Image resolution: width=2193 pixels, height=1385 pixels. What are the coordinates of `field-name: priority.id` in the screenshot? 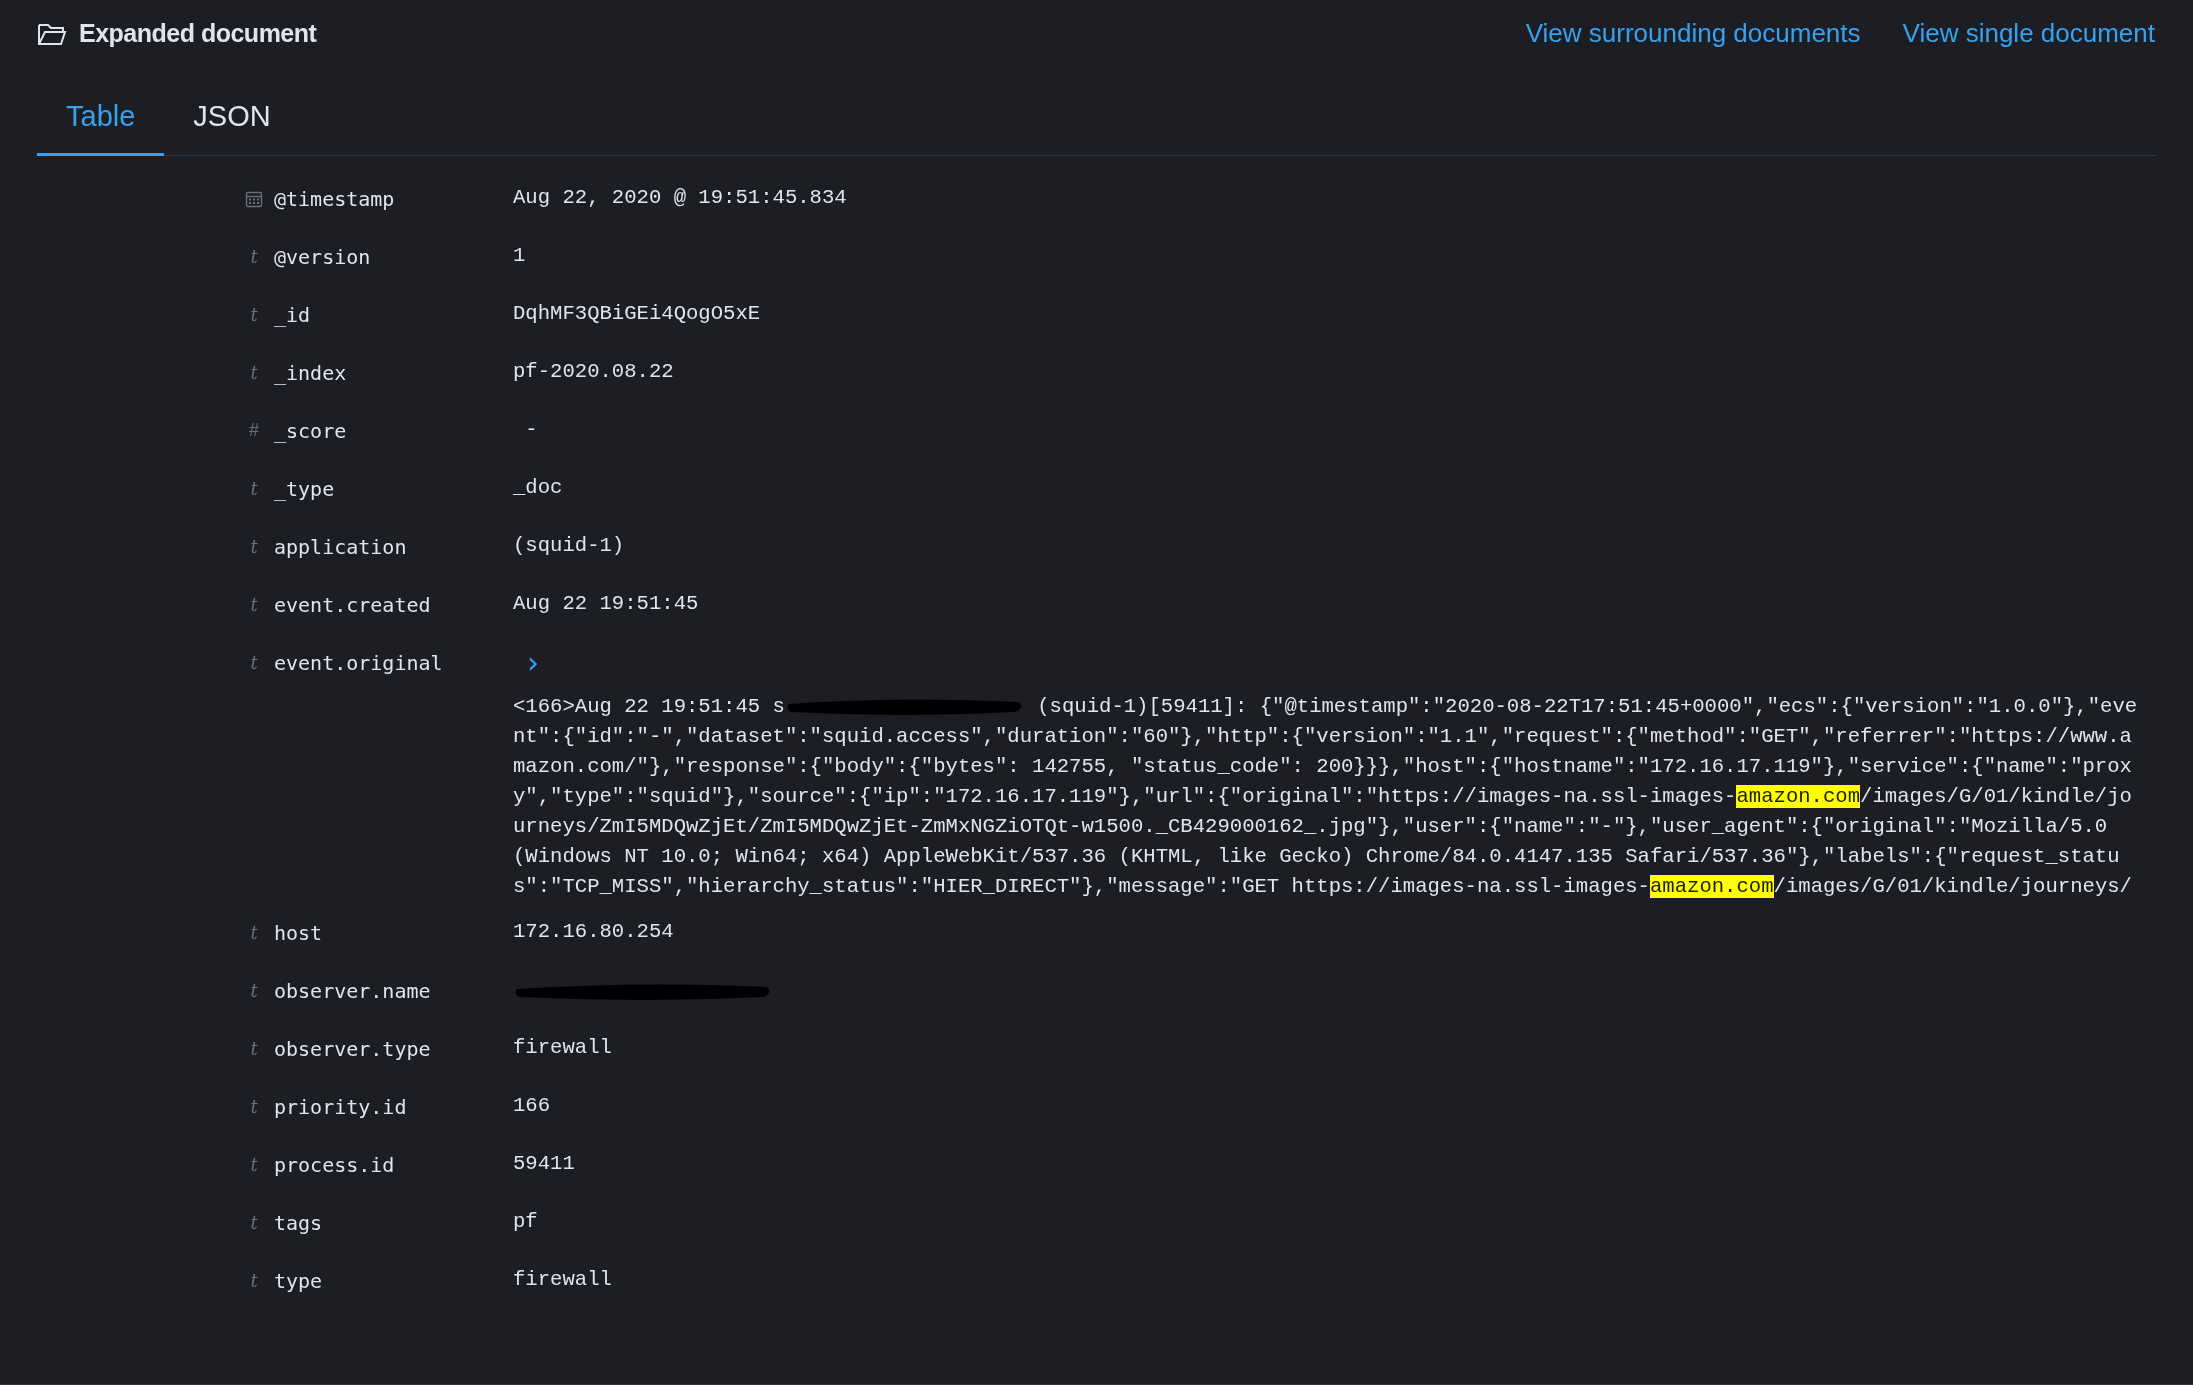 It's located at (340, 1107).